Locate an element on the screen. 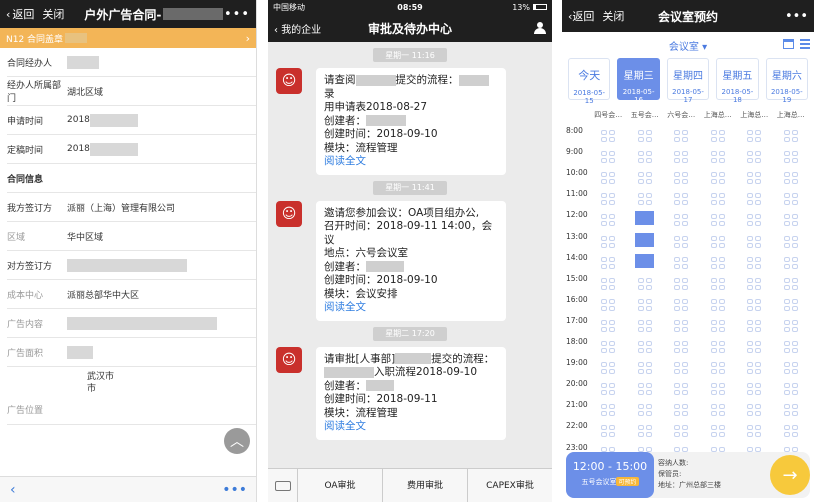  day-tab: 星期三 2018-05-16 is located at coordinates (638, 81).